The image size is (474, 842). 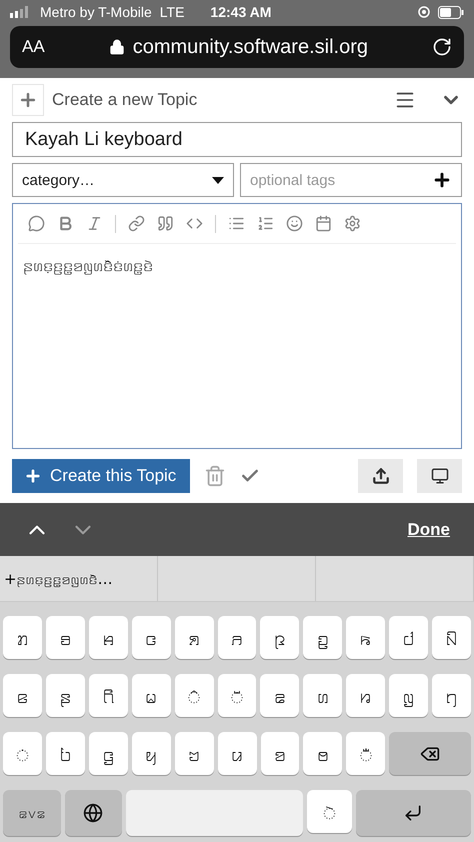 I want to click on quote-bubble-icon, so click(x=36, y=223).